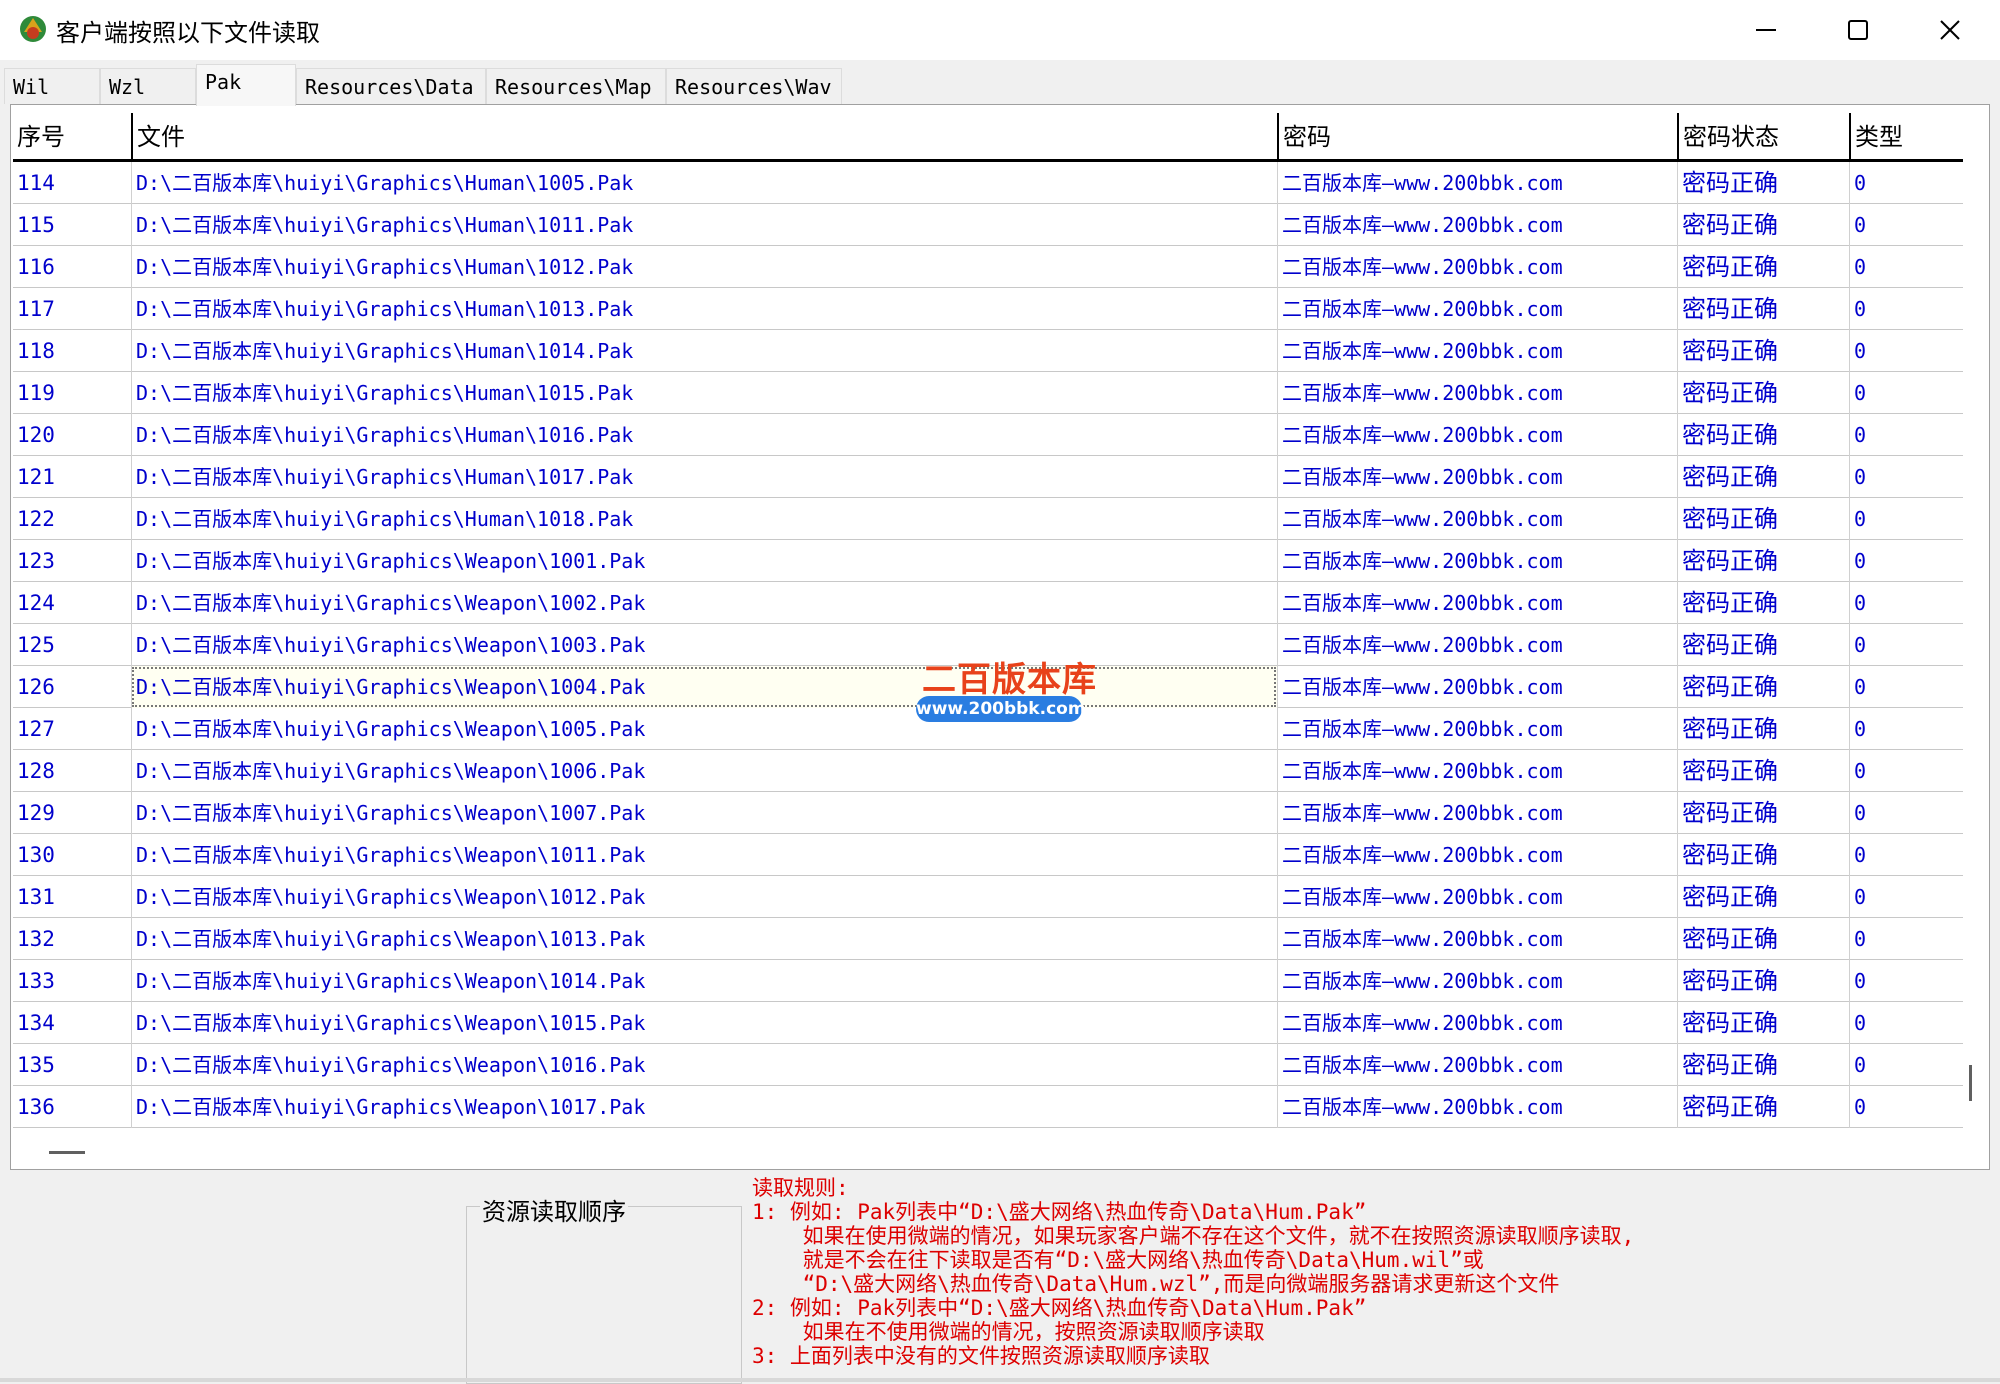 Image resolution: width=2000 pixels, height=1384 pixels. Describe the element at coordinates (246, 85) in the screenshot. I see `tab-pak: Pak` at that location.